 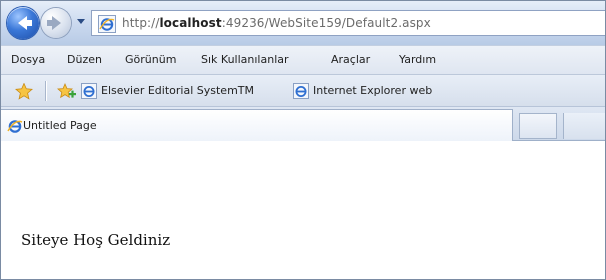 I want to click on forward-arrow-icon, so click(x=54, y=23).